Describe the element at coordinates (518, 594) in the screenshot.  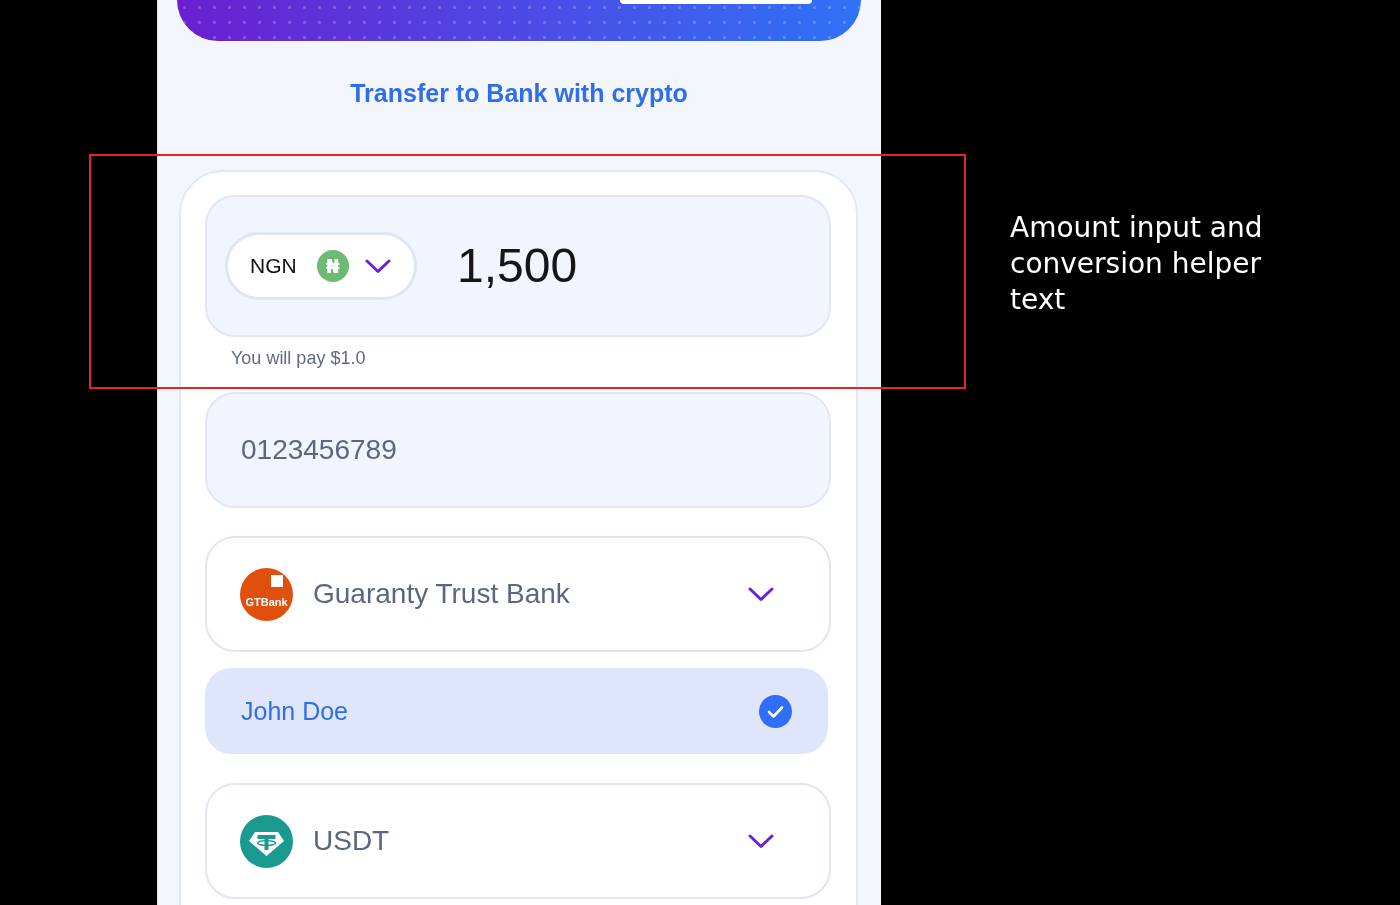
I see `bank-dropdown: GTBank Guaranty Trust Bank` at that location.